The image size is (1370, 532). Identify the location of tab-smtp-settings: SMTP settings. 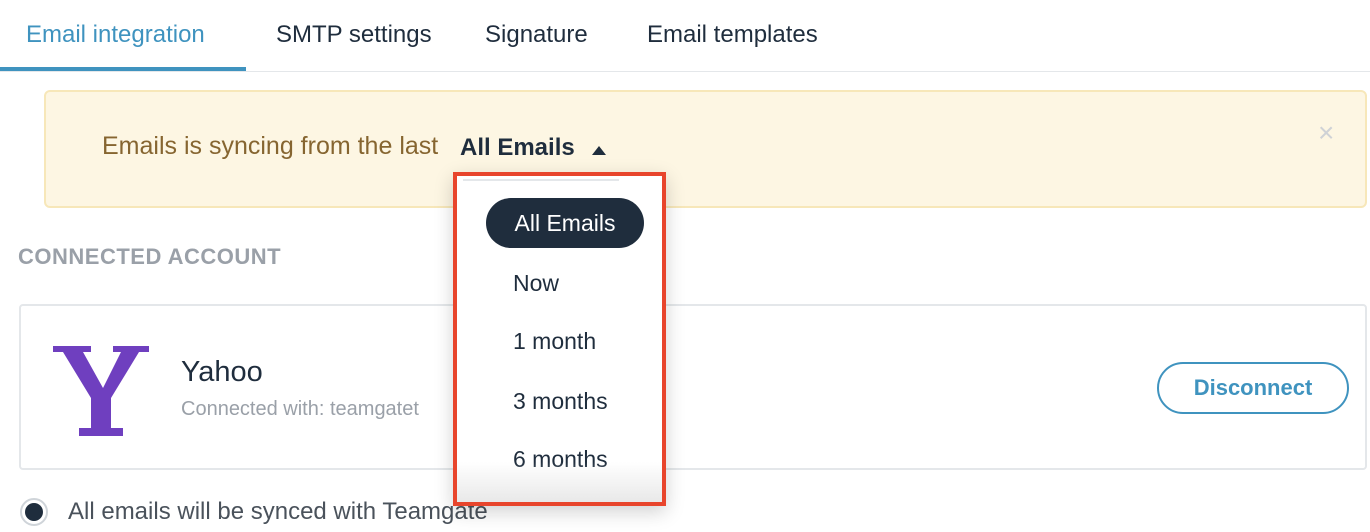
(354, 36).